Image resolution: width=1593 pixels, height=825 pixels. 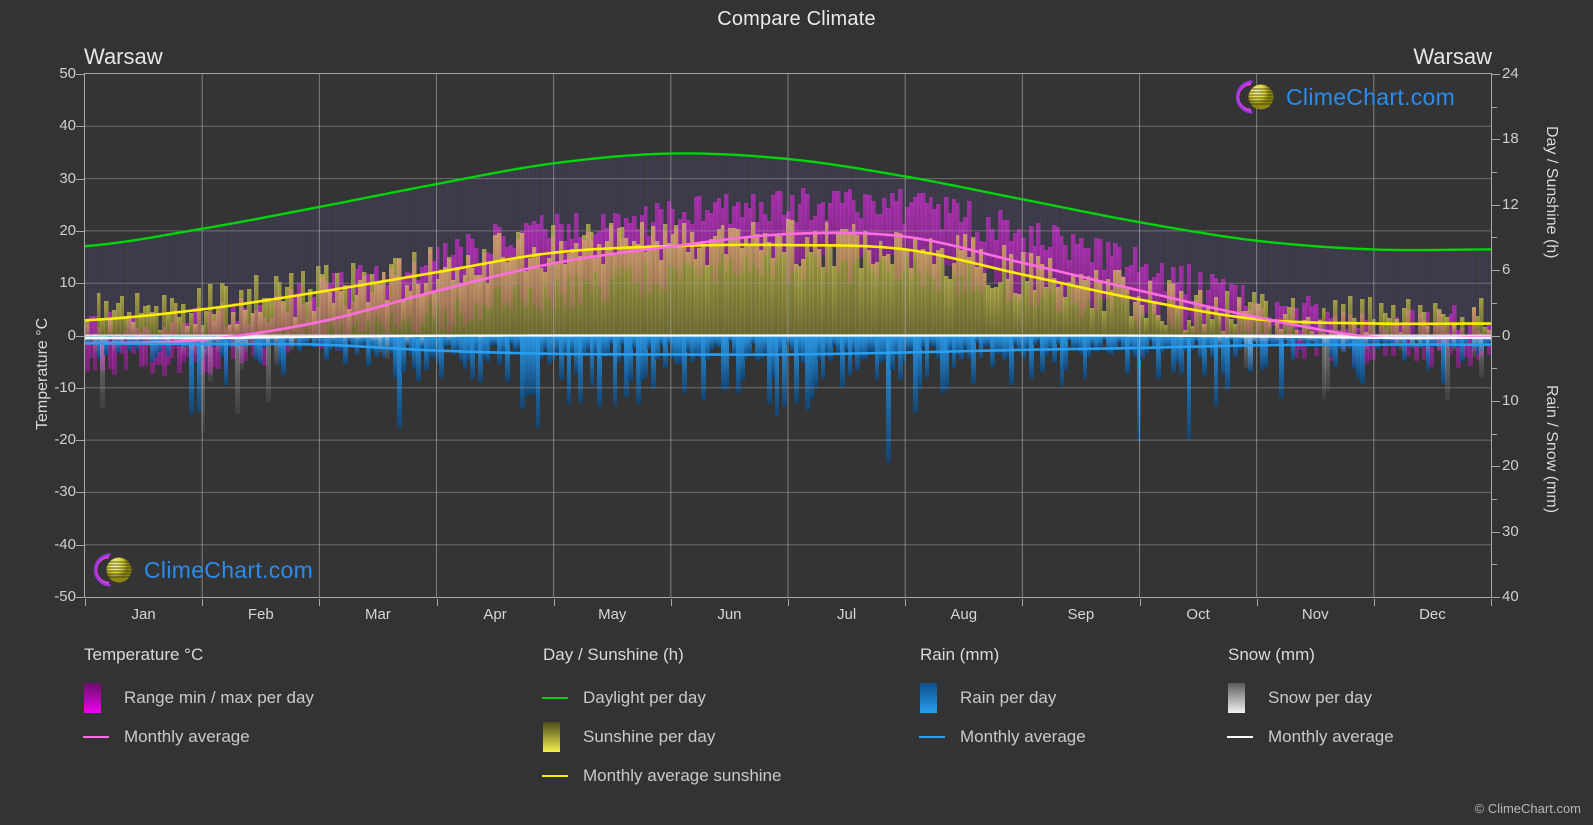 What do you see at coordinates (67, 283) in the screenshot?
I see `left-axis-tick-label: 10` at bounding box center [67, 283].